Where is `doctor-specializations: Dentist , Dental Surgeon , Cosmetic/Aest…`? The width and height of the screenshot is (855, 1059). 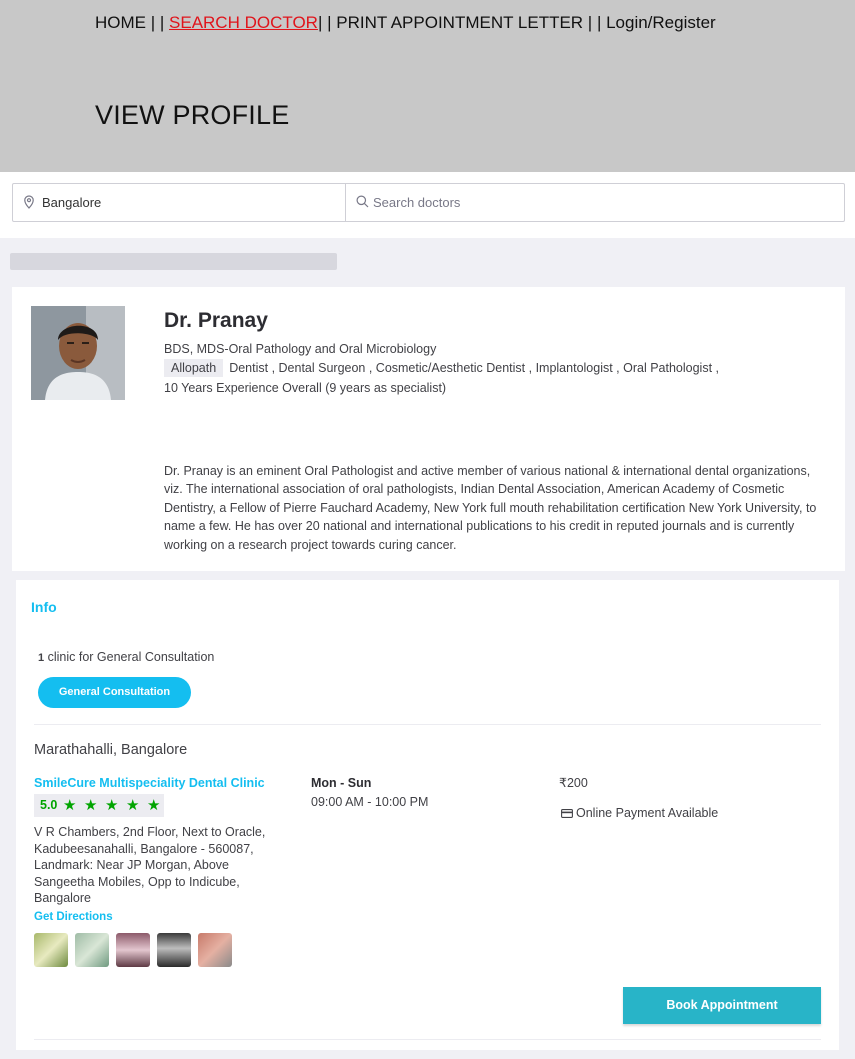 doctor-specializations: Dentist , Dental Surgeon , Cosmetic/Aest… is located at coordinates (474, 368).